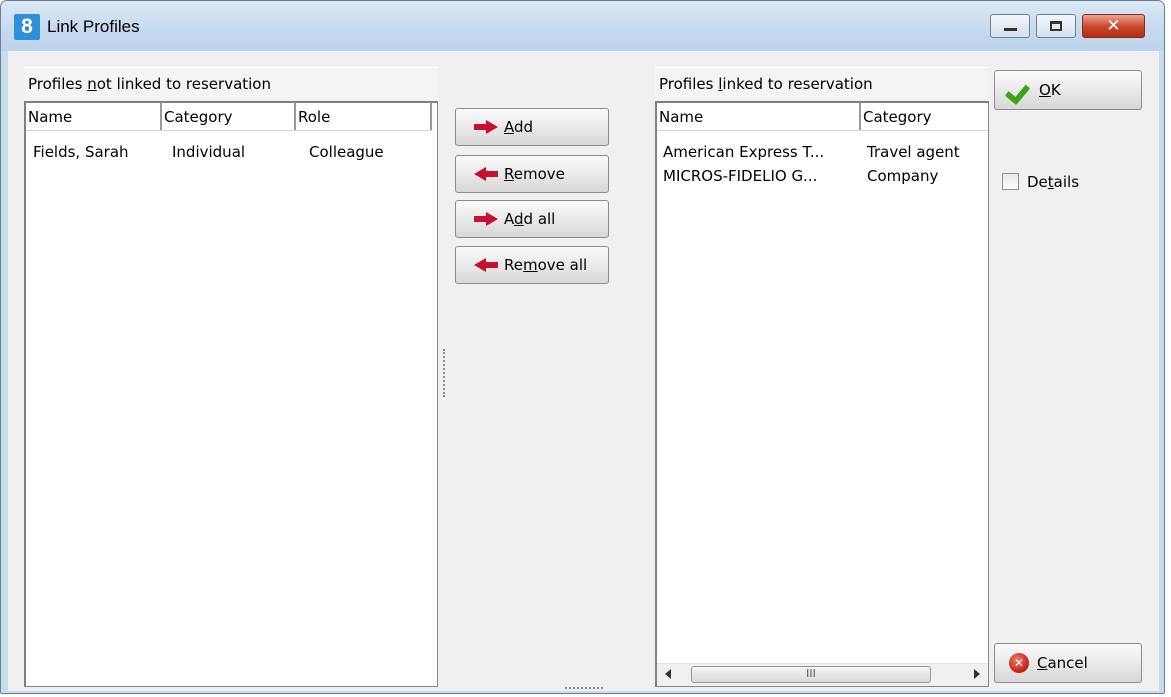 Image resolution: width=1171 pixels, height=697 pixels. What do you see at coordinates (1010, 29) in the screenshot?
I see `minimize-icon` at bounding box center [1010, 29].